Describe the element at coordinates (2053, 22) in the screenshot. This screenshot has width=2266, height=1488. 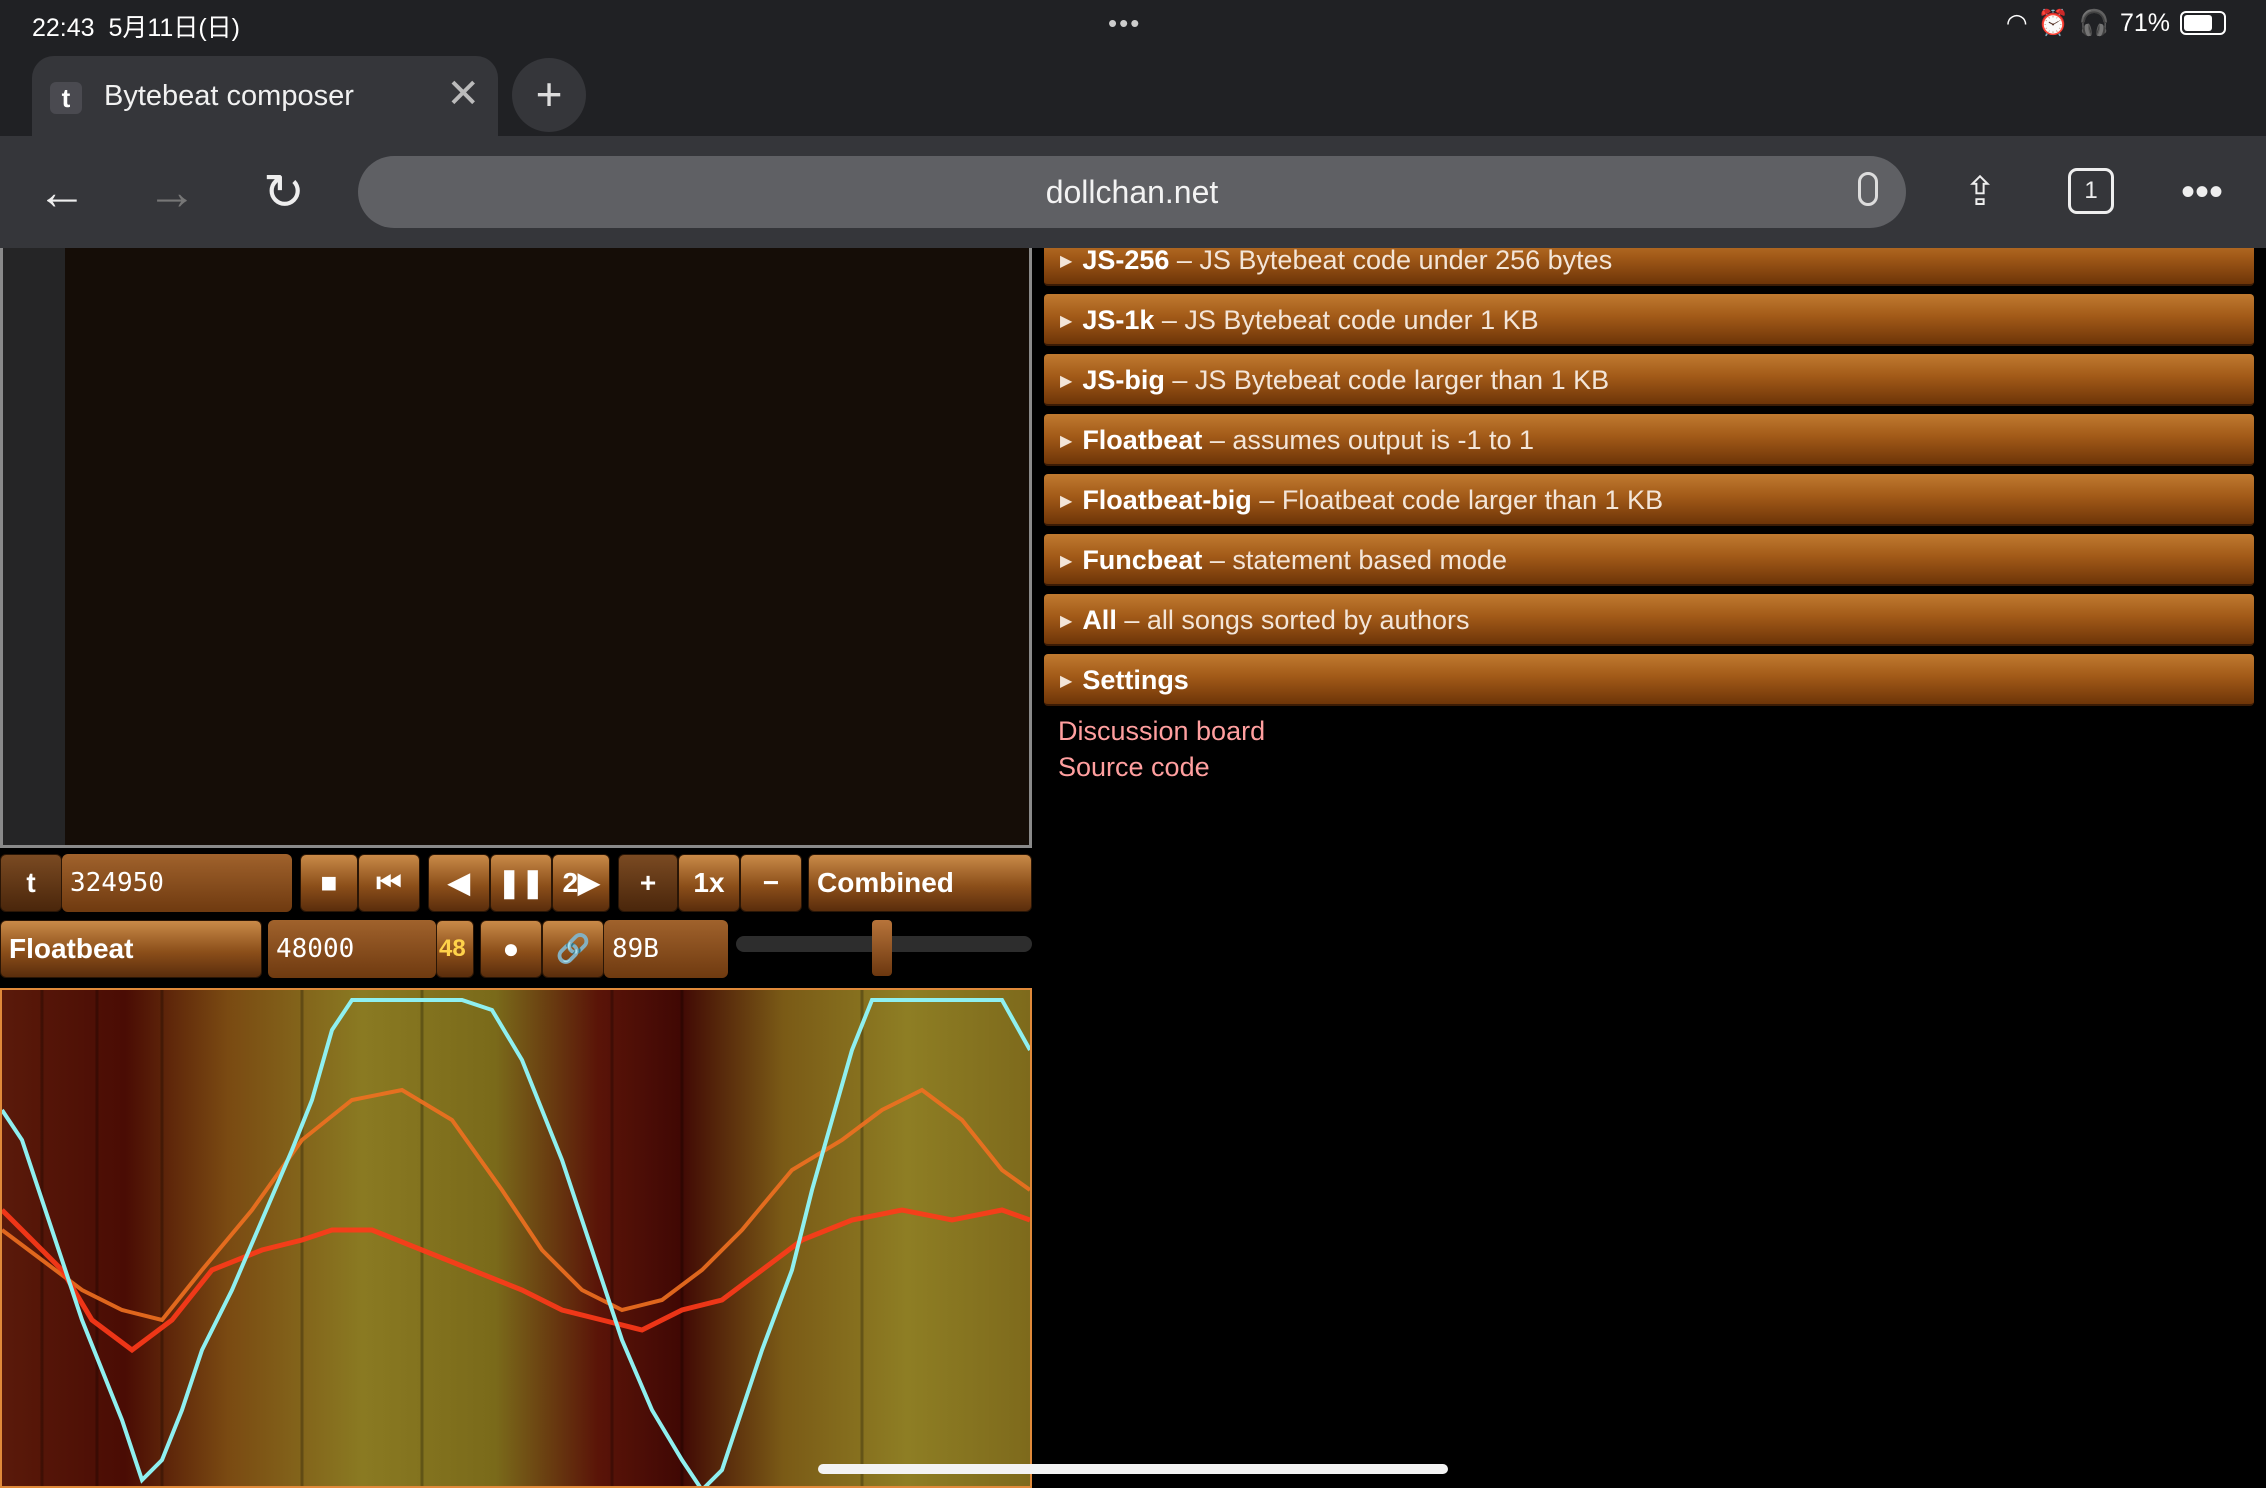
I see `alarm-icon: ⏰` at that location.